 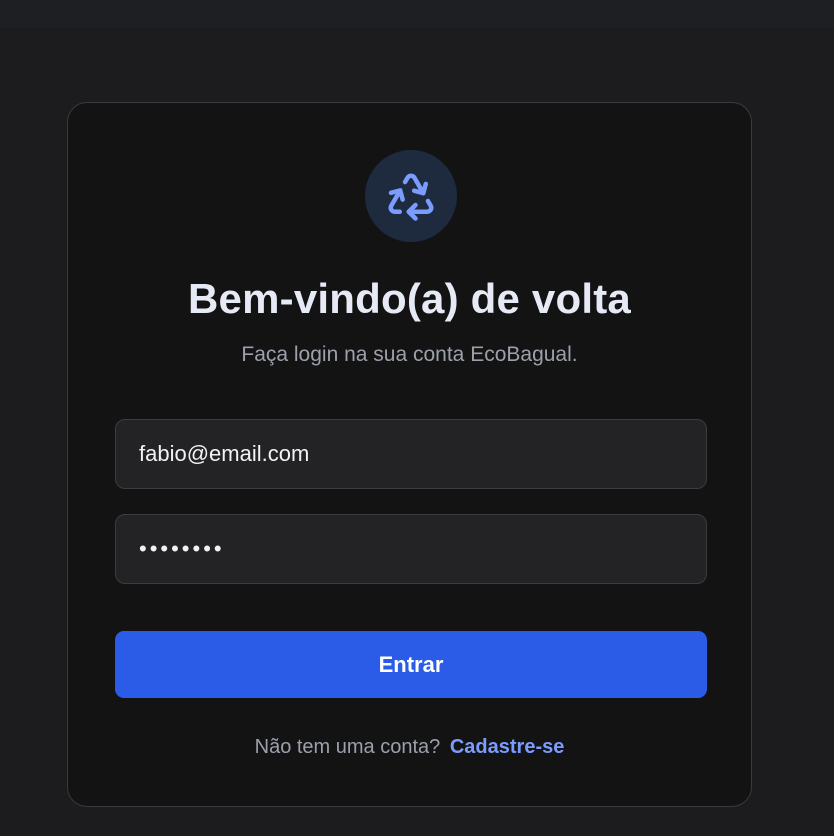 I want to click on recycle-icon, so click(x=411, y=197).